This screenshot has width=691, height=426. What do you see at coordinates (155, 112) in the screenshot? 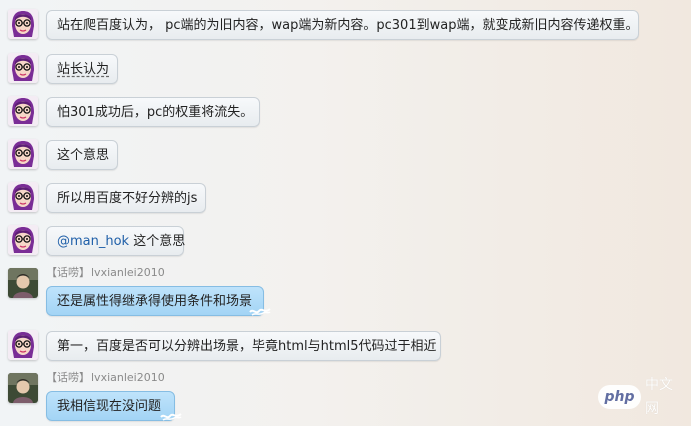
I see `message-text: 怕301成功后，pc的权重将流失。` at bounding box center [155, 112].